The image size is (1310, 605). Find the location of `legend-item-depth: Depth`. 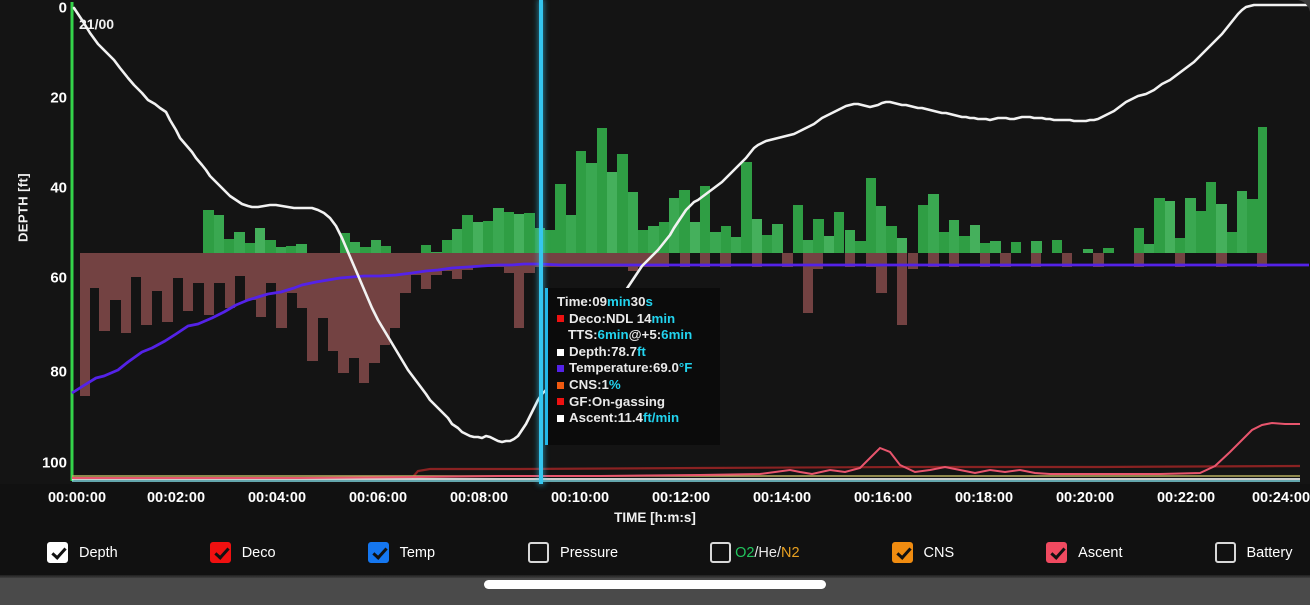

legend-item-depth: Depth is located at coordinates (82, 552).